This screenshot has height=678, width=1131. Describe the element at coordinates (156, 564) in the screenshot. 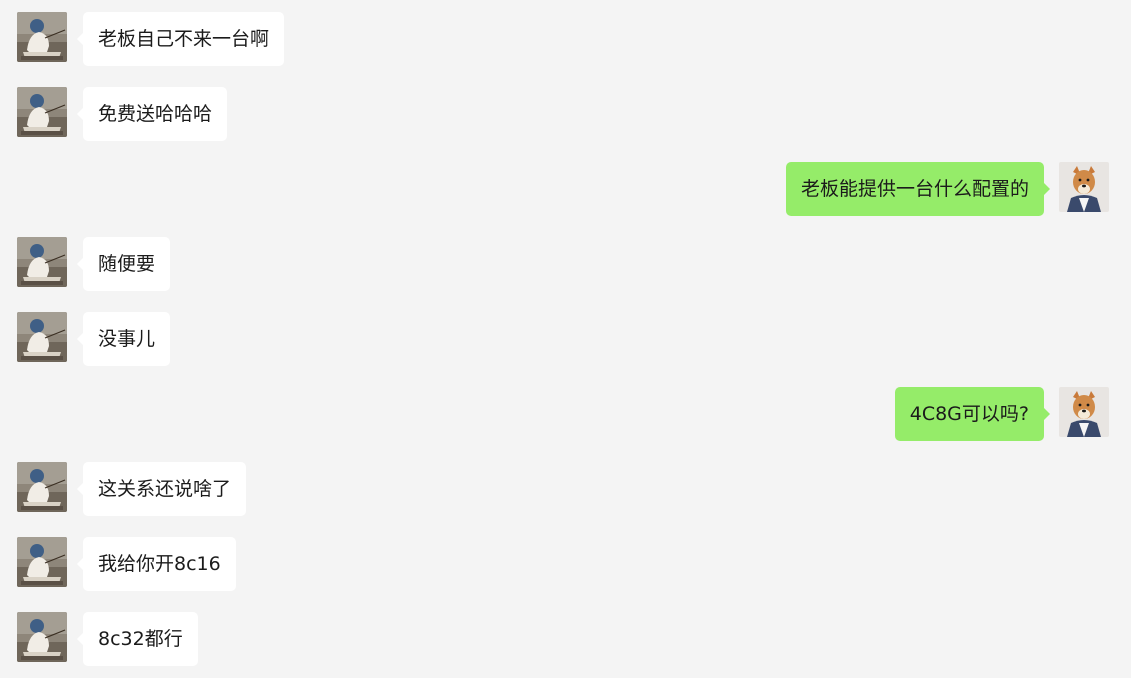

I see `message-bubble: 我给你开8c16` at that location.